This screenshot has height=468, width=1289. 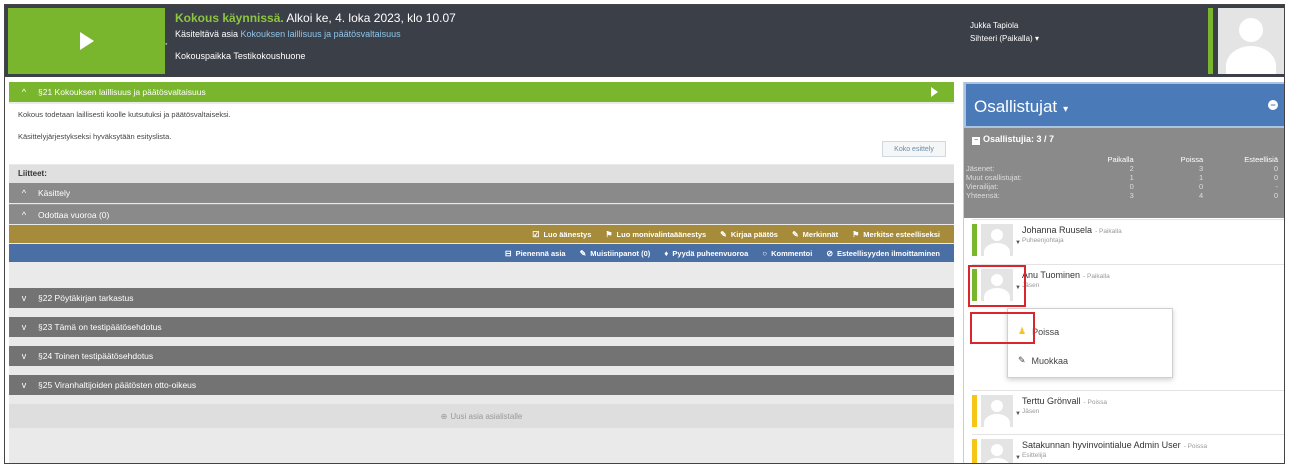 I want to click on user-menu: Jukka Tapiola Sihteeri (Paikalla) ▾, so click(x=1004, y=32).